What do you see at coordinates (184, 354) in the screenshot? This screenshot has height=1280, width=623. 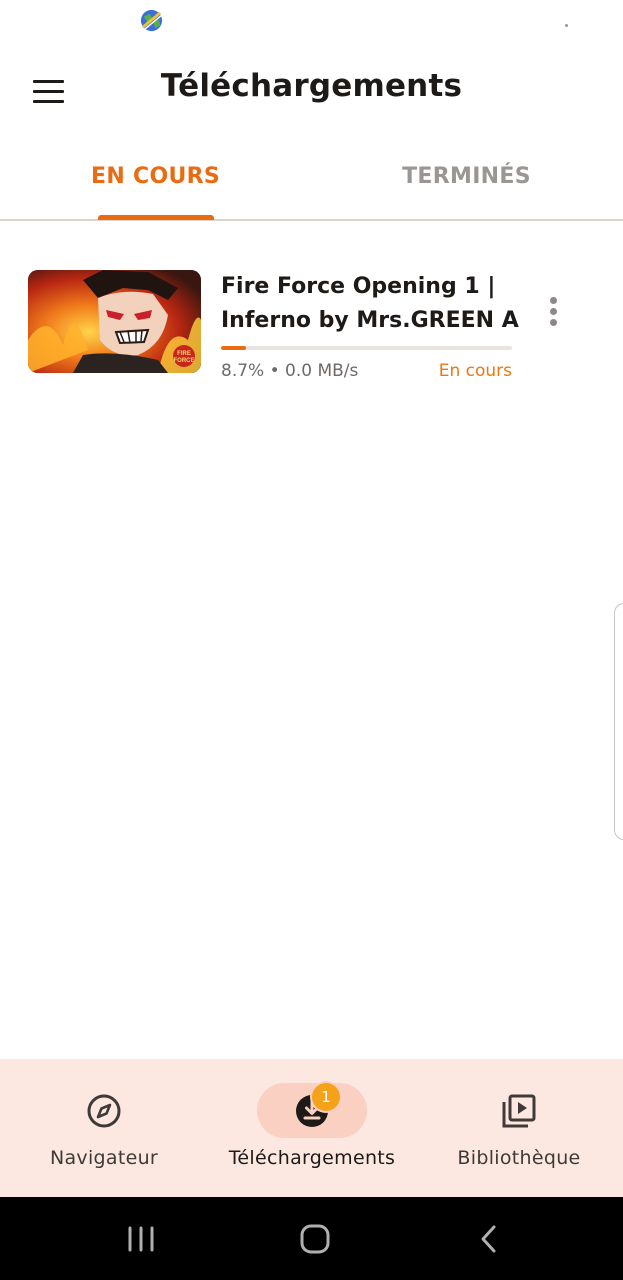 I see `svg-text: FIRE` at bounding box center [184, 354].